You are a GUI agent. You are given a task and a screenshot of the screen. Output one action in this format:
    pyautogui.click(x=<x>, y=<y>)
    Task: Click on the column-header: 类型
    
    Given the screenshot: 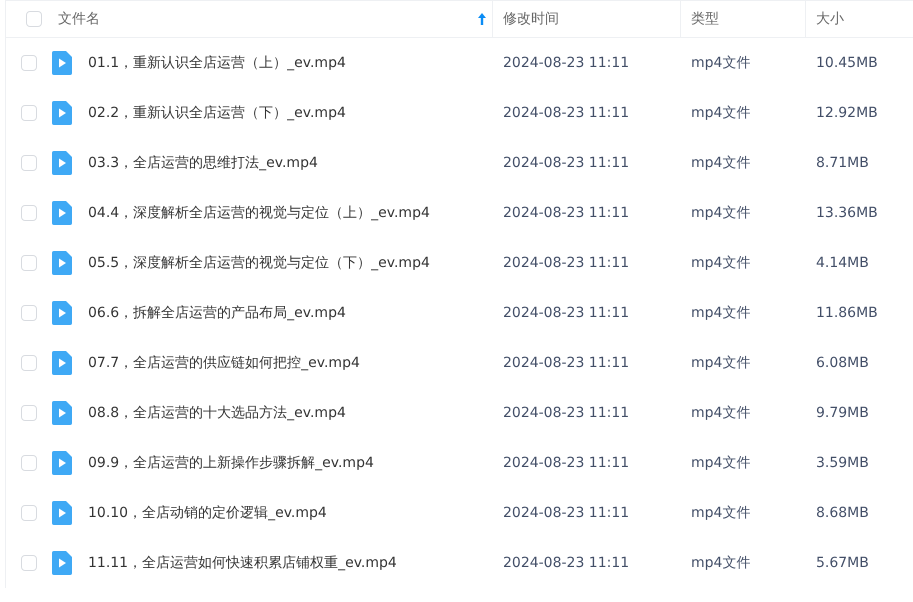 What is the action you would take?
    pyautogui.click(x=748, y=19)
    